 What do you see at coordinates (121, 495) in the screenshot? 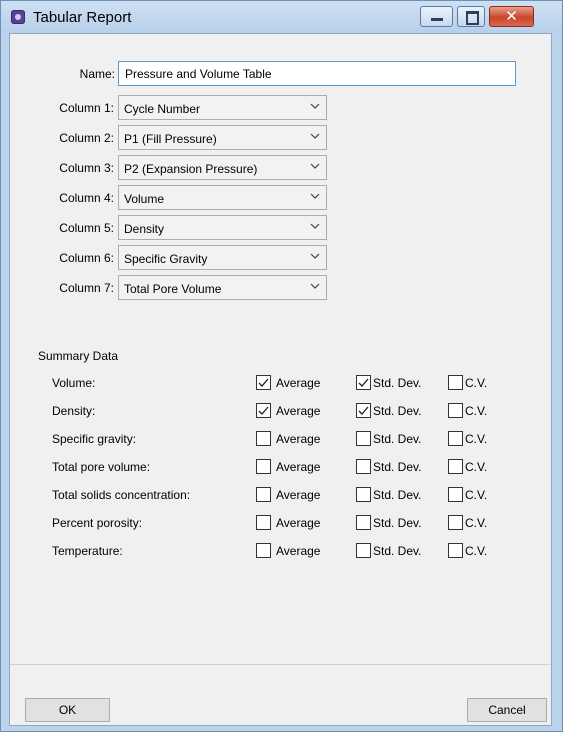
I see `summary-row-label: Total solids concentration:` at bounding box center [121, 495].